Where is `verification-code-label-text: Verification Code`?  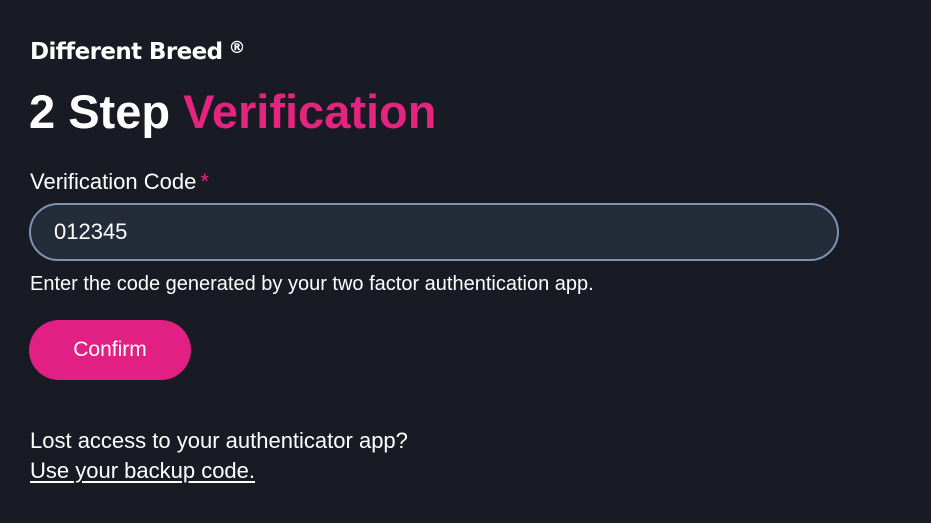 verification-code-label-text: Verification Code is located at coordinates (113, 181).